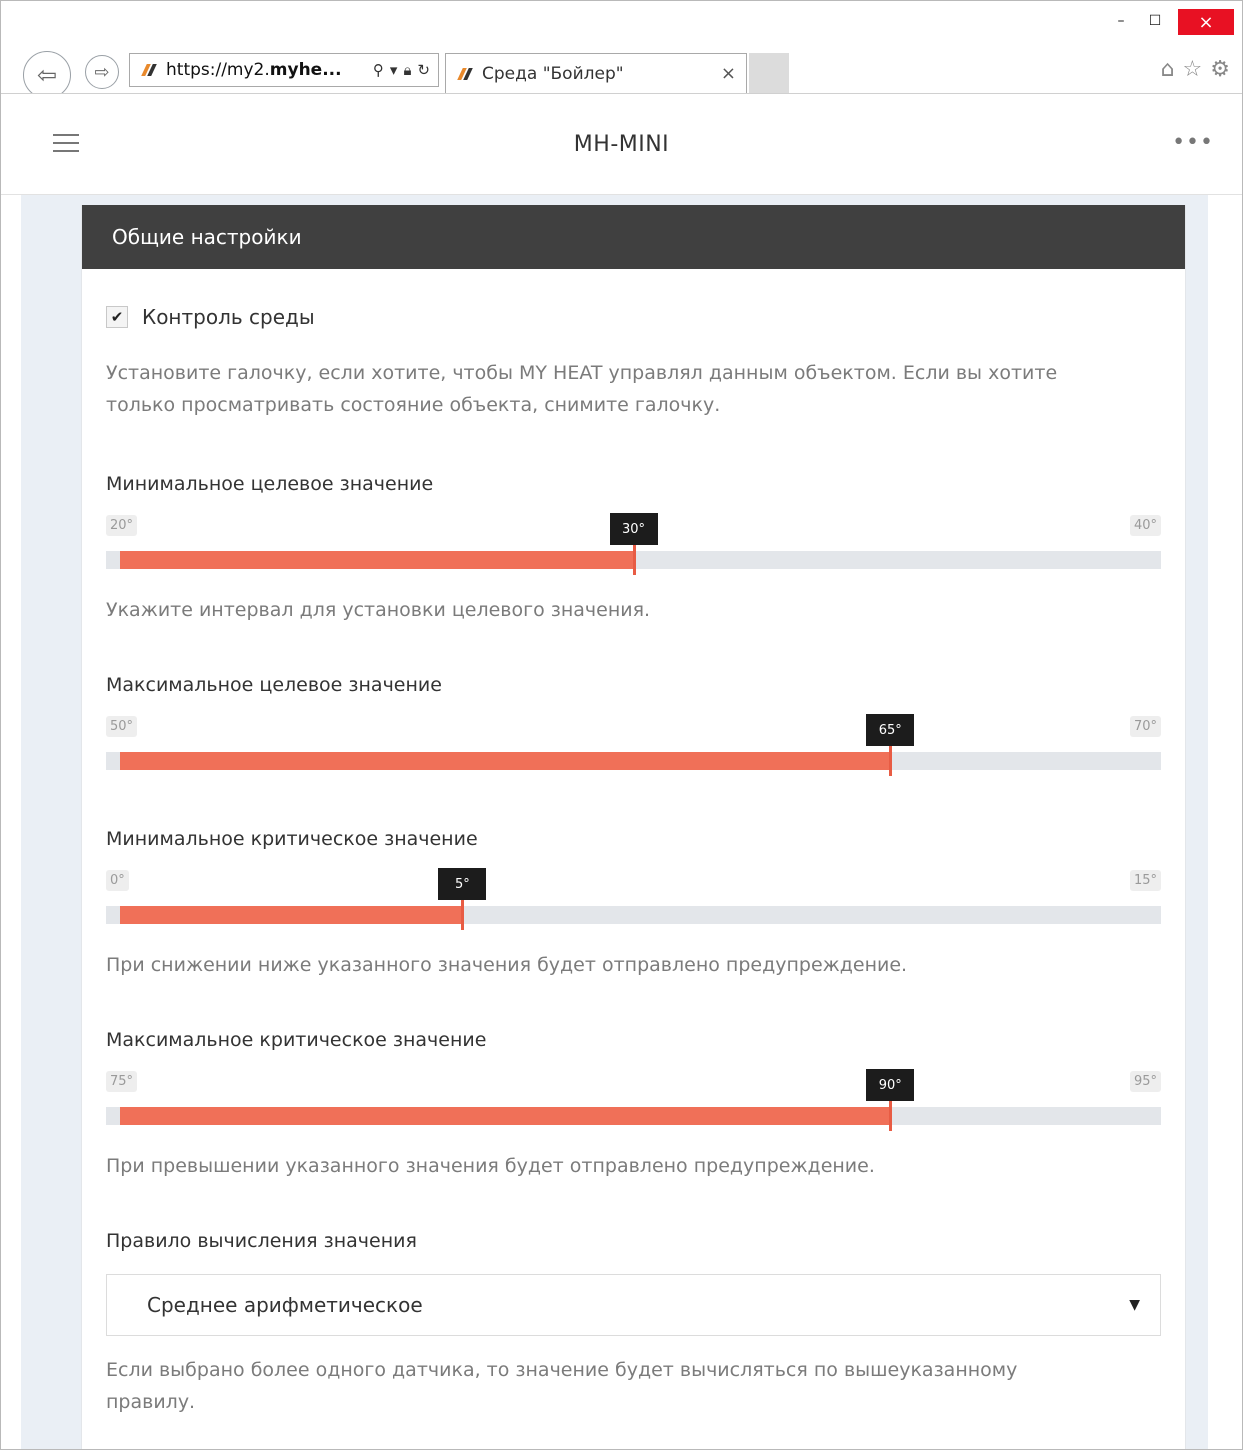  Describe the element at coordinates (890, 1085) in the screenshot. I see `slider-value-tooltip: 90°` at that location.